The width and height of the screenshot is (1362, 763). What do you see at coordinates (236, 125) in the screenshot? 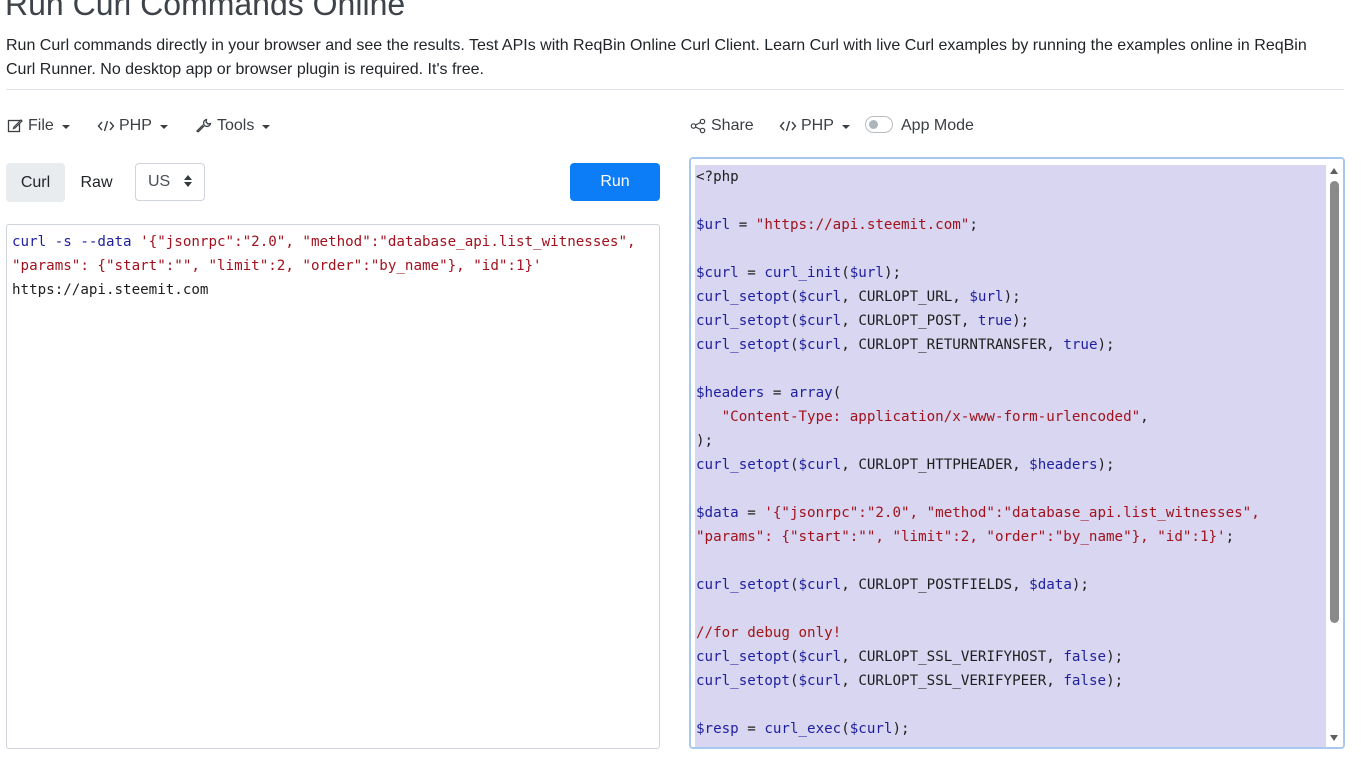
I see `tools-menu-label: Tools` at bounding box center [236, 125].